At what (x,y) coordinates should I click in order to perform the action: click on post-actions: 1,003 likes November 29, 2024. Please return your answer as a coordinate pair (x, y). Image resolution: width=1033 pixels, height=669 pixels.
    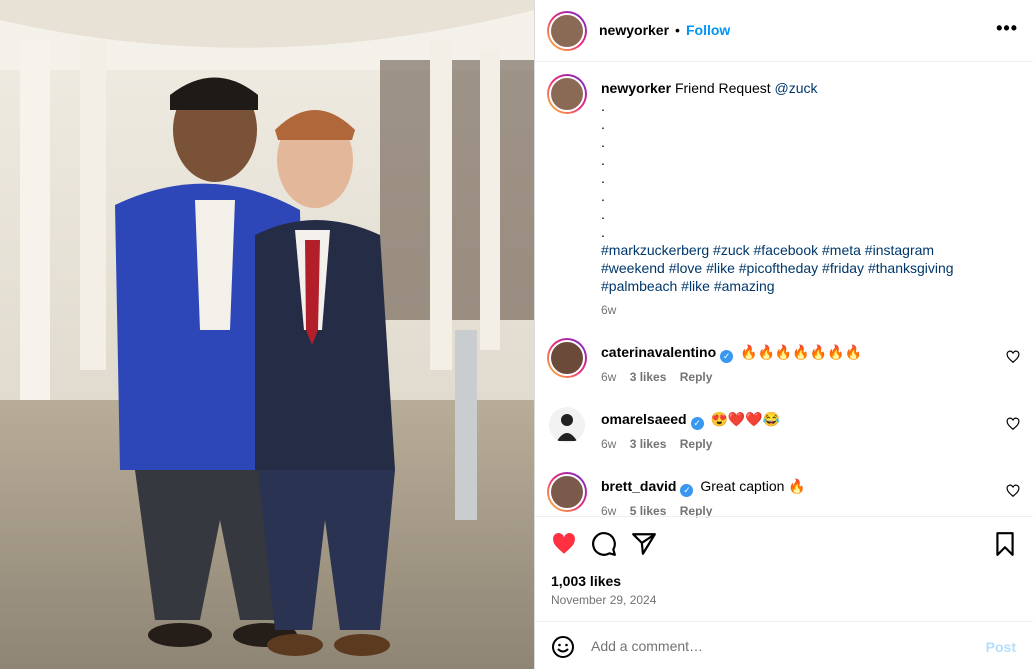
    Looking at the image, I should click on (784, 568).